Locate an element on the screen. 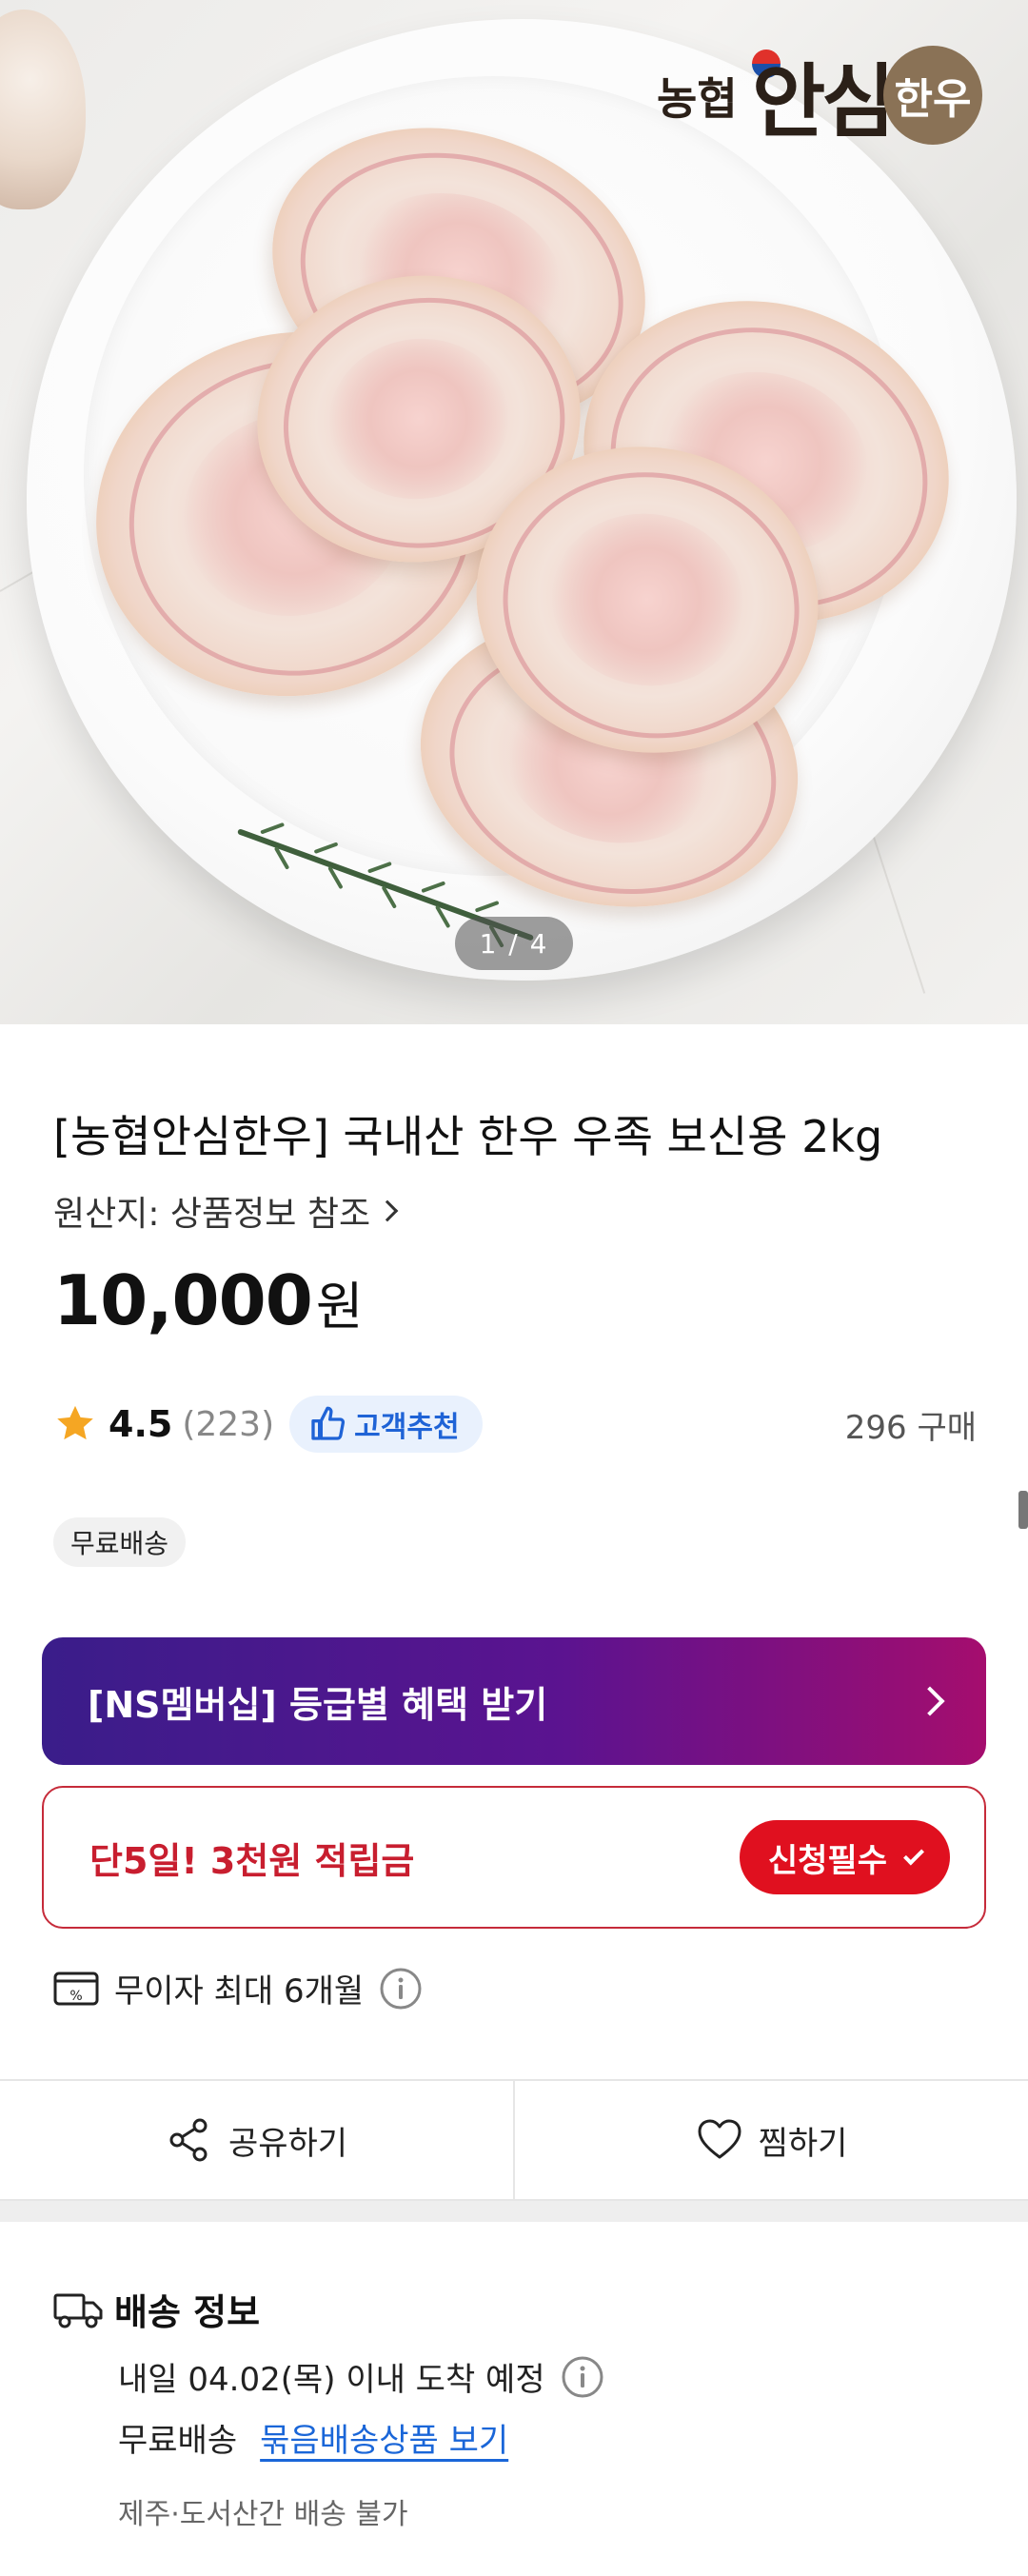  wishlist-button: 찜하기 is located at coordinates (770, 2140).